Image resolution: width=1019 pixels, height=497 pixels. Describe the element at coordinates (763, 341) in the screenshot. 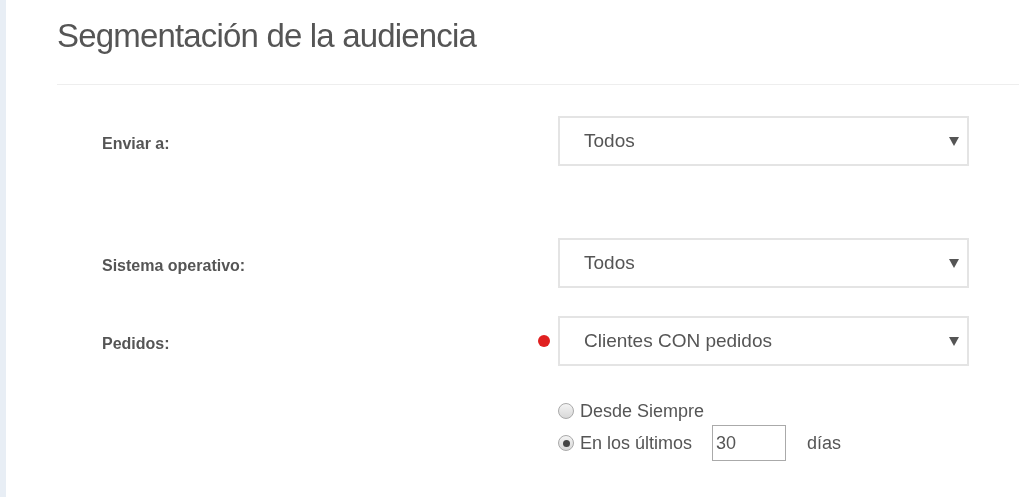

I see `dropdown: Clientes CON pedidos` at that location.